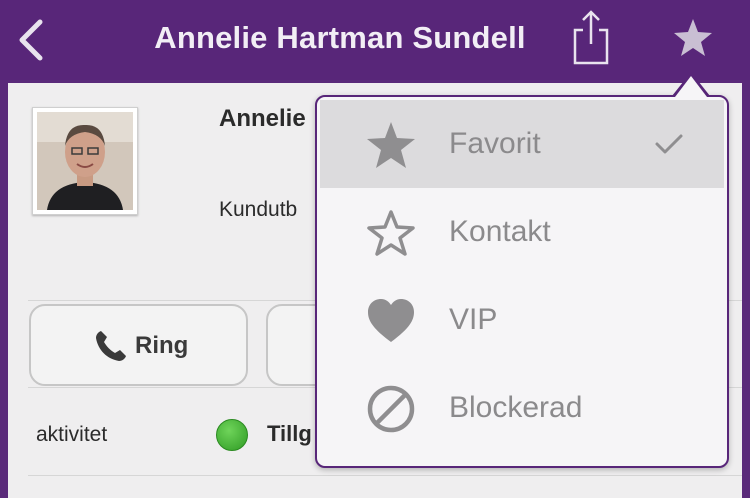 The height and width of the screenshot is (498, 750). Describe the element at coordinates (691, 86) in the screenshot. I see `popover-arrow-fill` at that location.